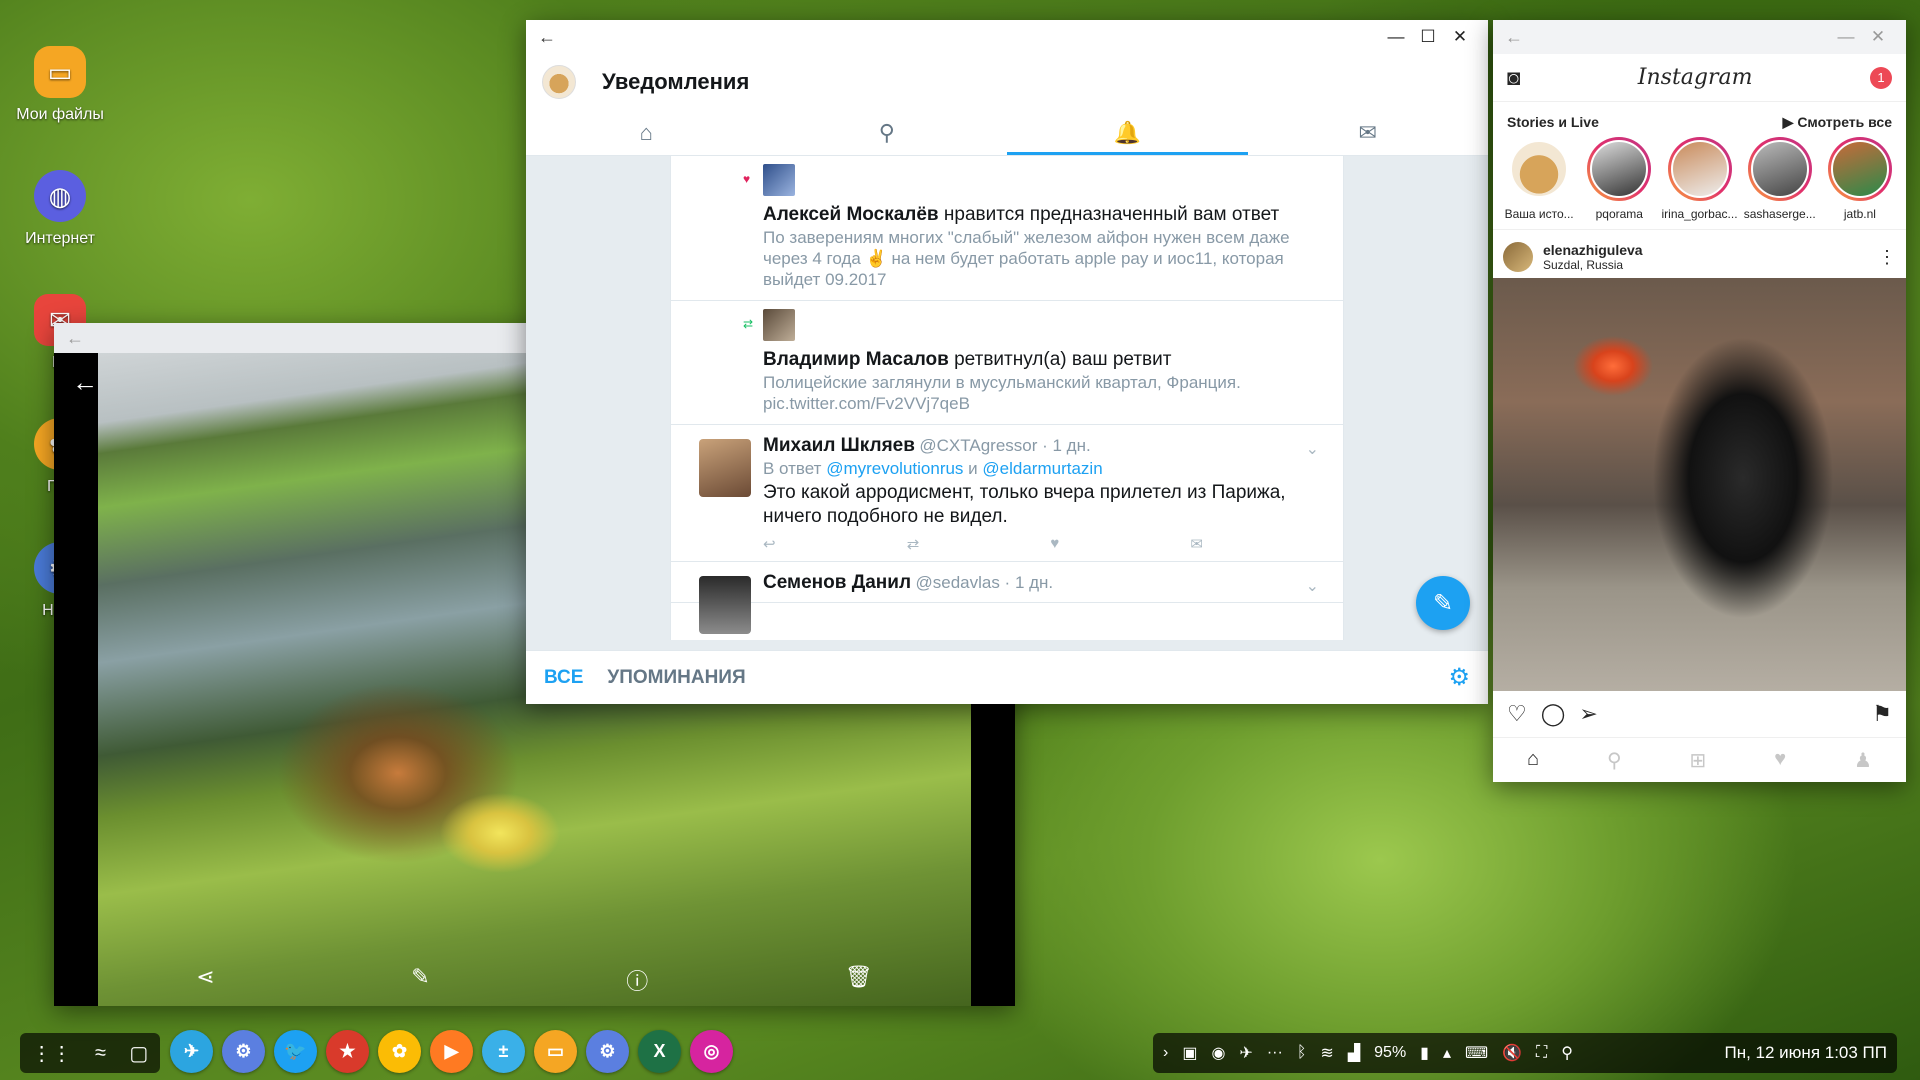 The height and width of the screenshot is (1080, 1920). I want to click on twitter-icon: 🐦, so click(295, 1051).